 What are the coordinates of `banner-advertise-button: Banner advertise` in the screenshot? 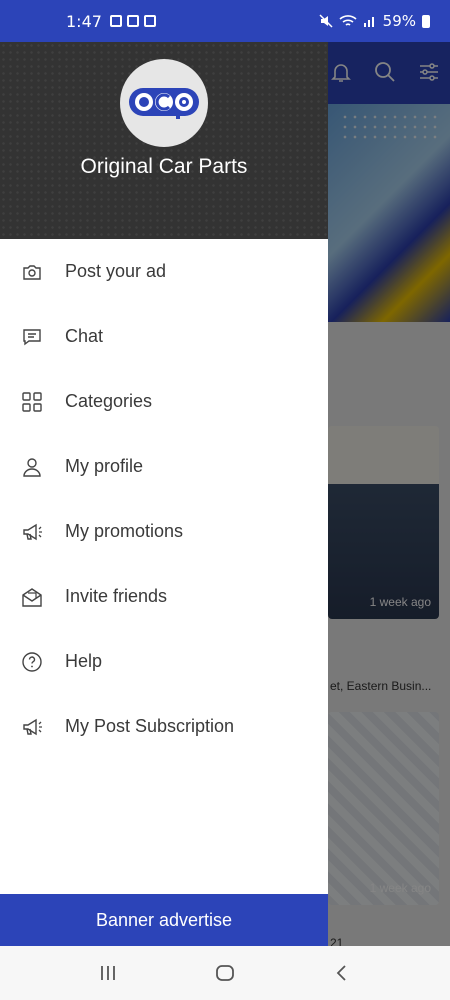 It's located at (164, 920).